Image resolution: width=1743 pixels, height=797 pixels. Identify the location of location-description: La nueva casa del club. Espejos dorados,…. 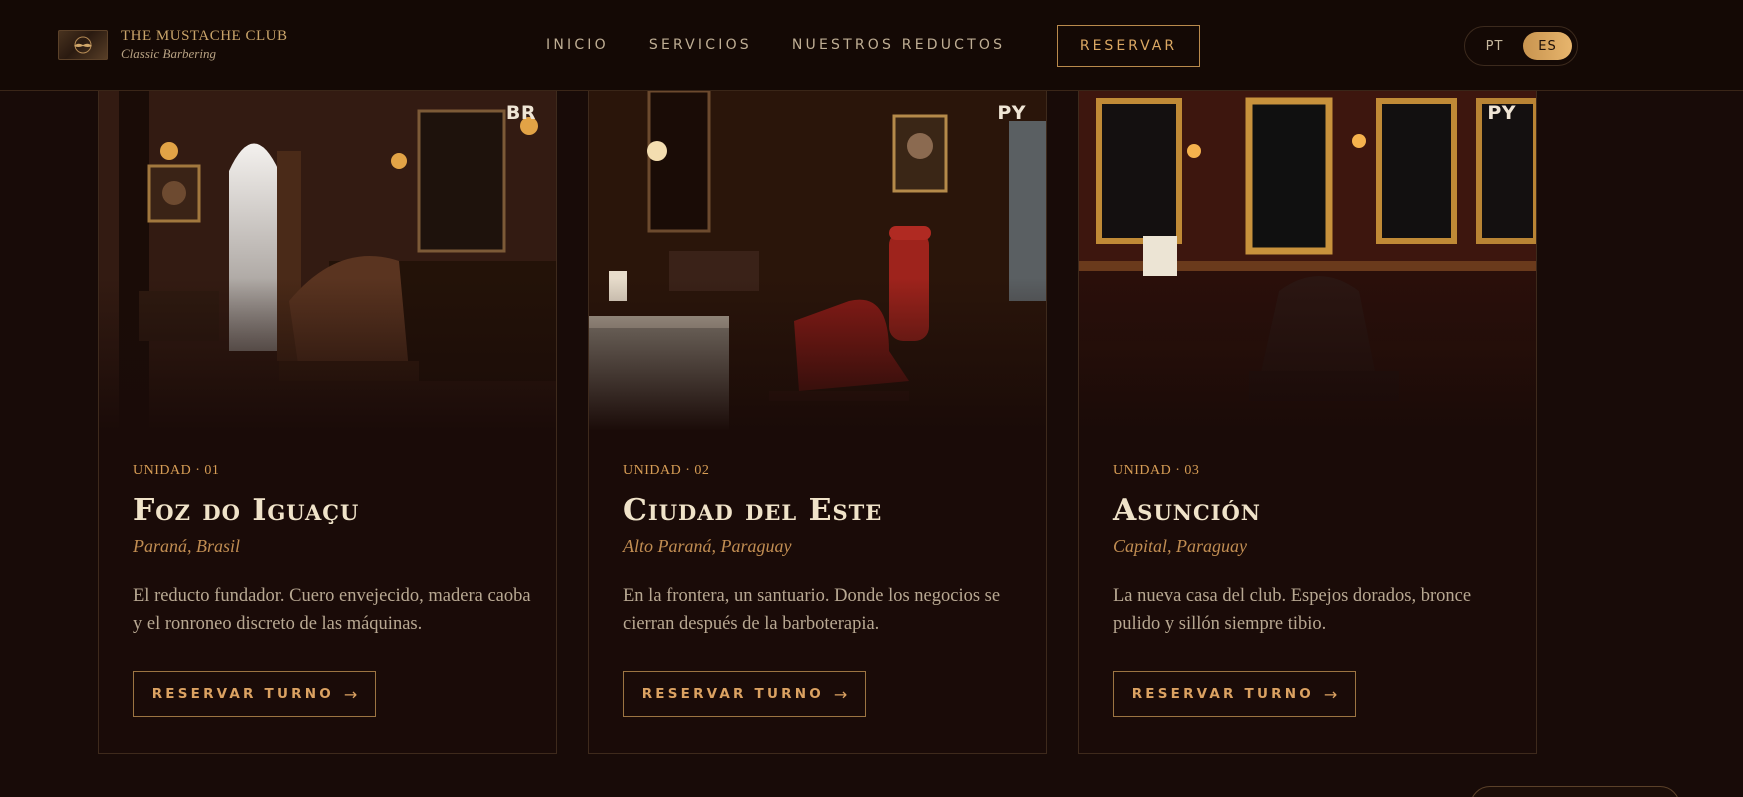
(1292, 610).